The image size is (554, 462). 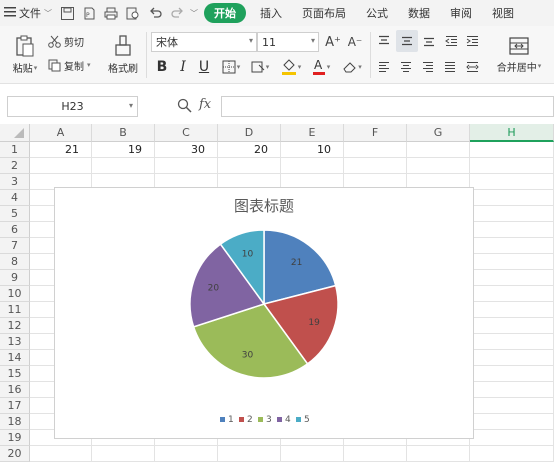 What do you see at coordinates (438, 150) in the screenshot?
I see `cell-g1` at bounding box center [438, 150].